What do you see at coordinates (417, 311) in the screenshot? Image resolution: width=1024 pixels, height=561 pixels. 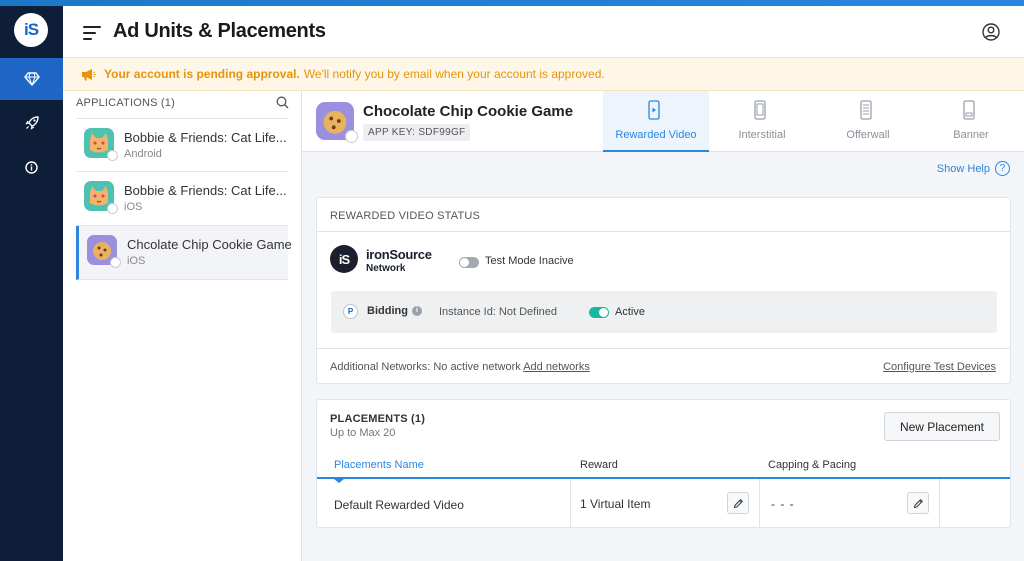 I see `info-icon: i` at bounding box center [417, 311].